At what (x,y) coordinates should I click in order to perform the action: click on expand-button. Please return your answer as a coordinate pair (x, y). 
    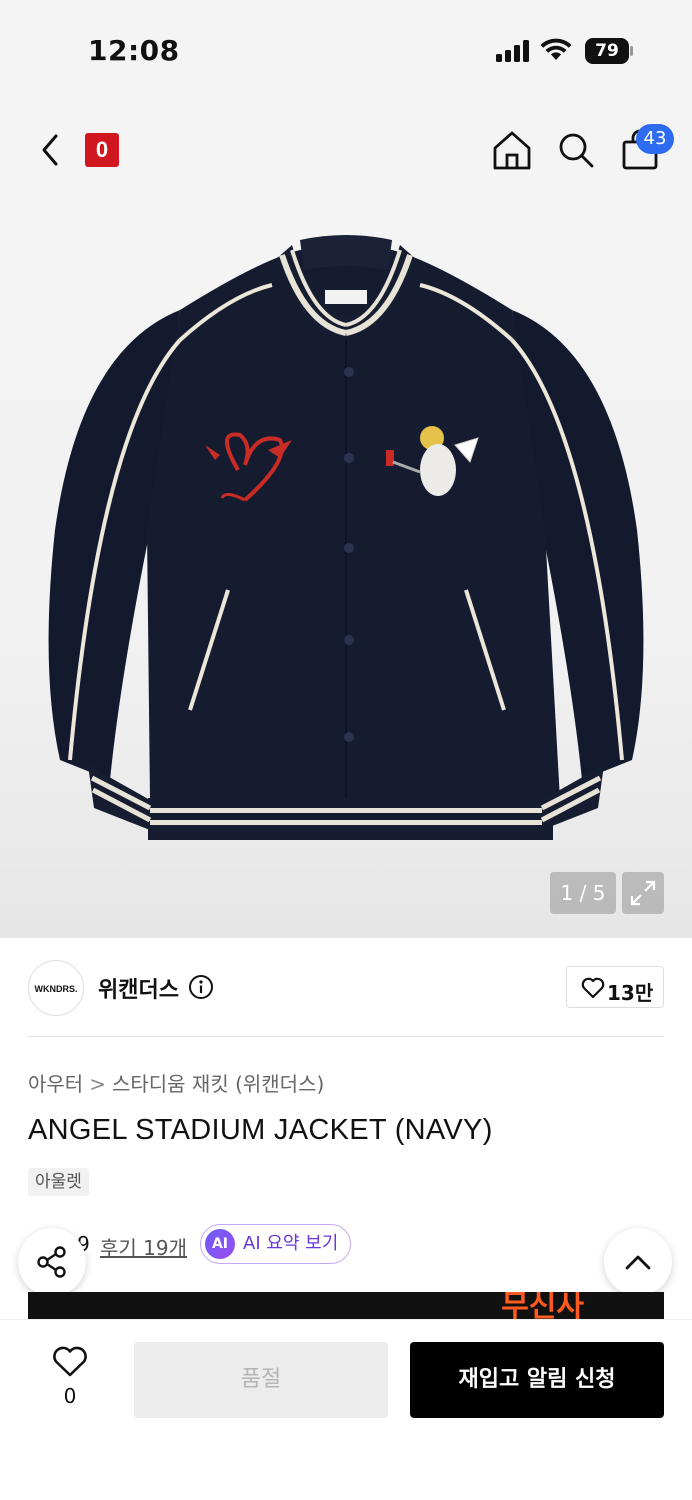
    Looking at the image, I should click on (643, 893).